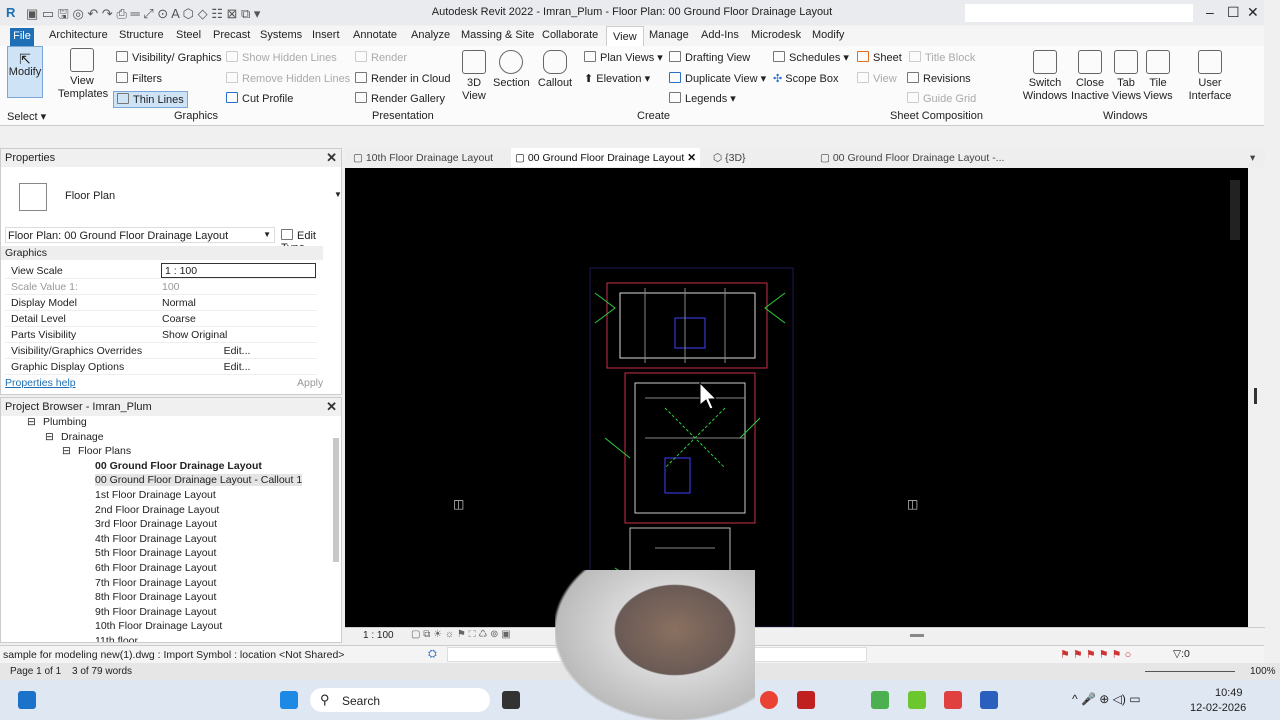 This screenshot has width=1280, height=720. I want to click on task-view-icon, so click(511, 700).